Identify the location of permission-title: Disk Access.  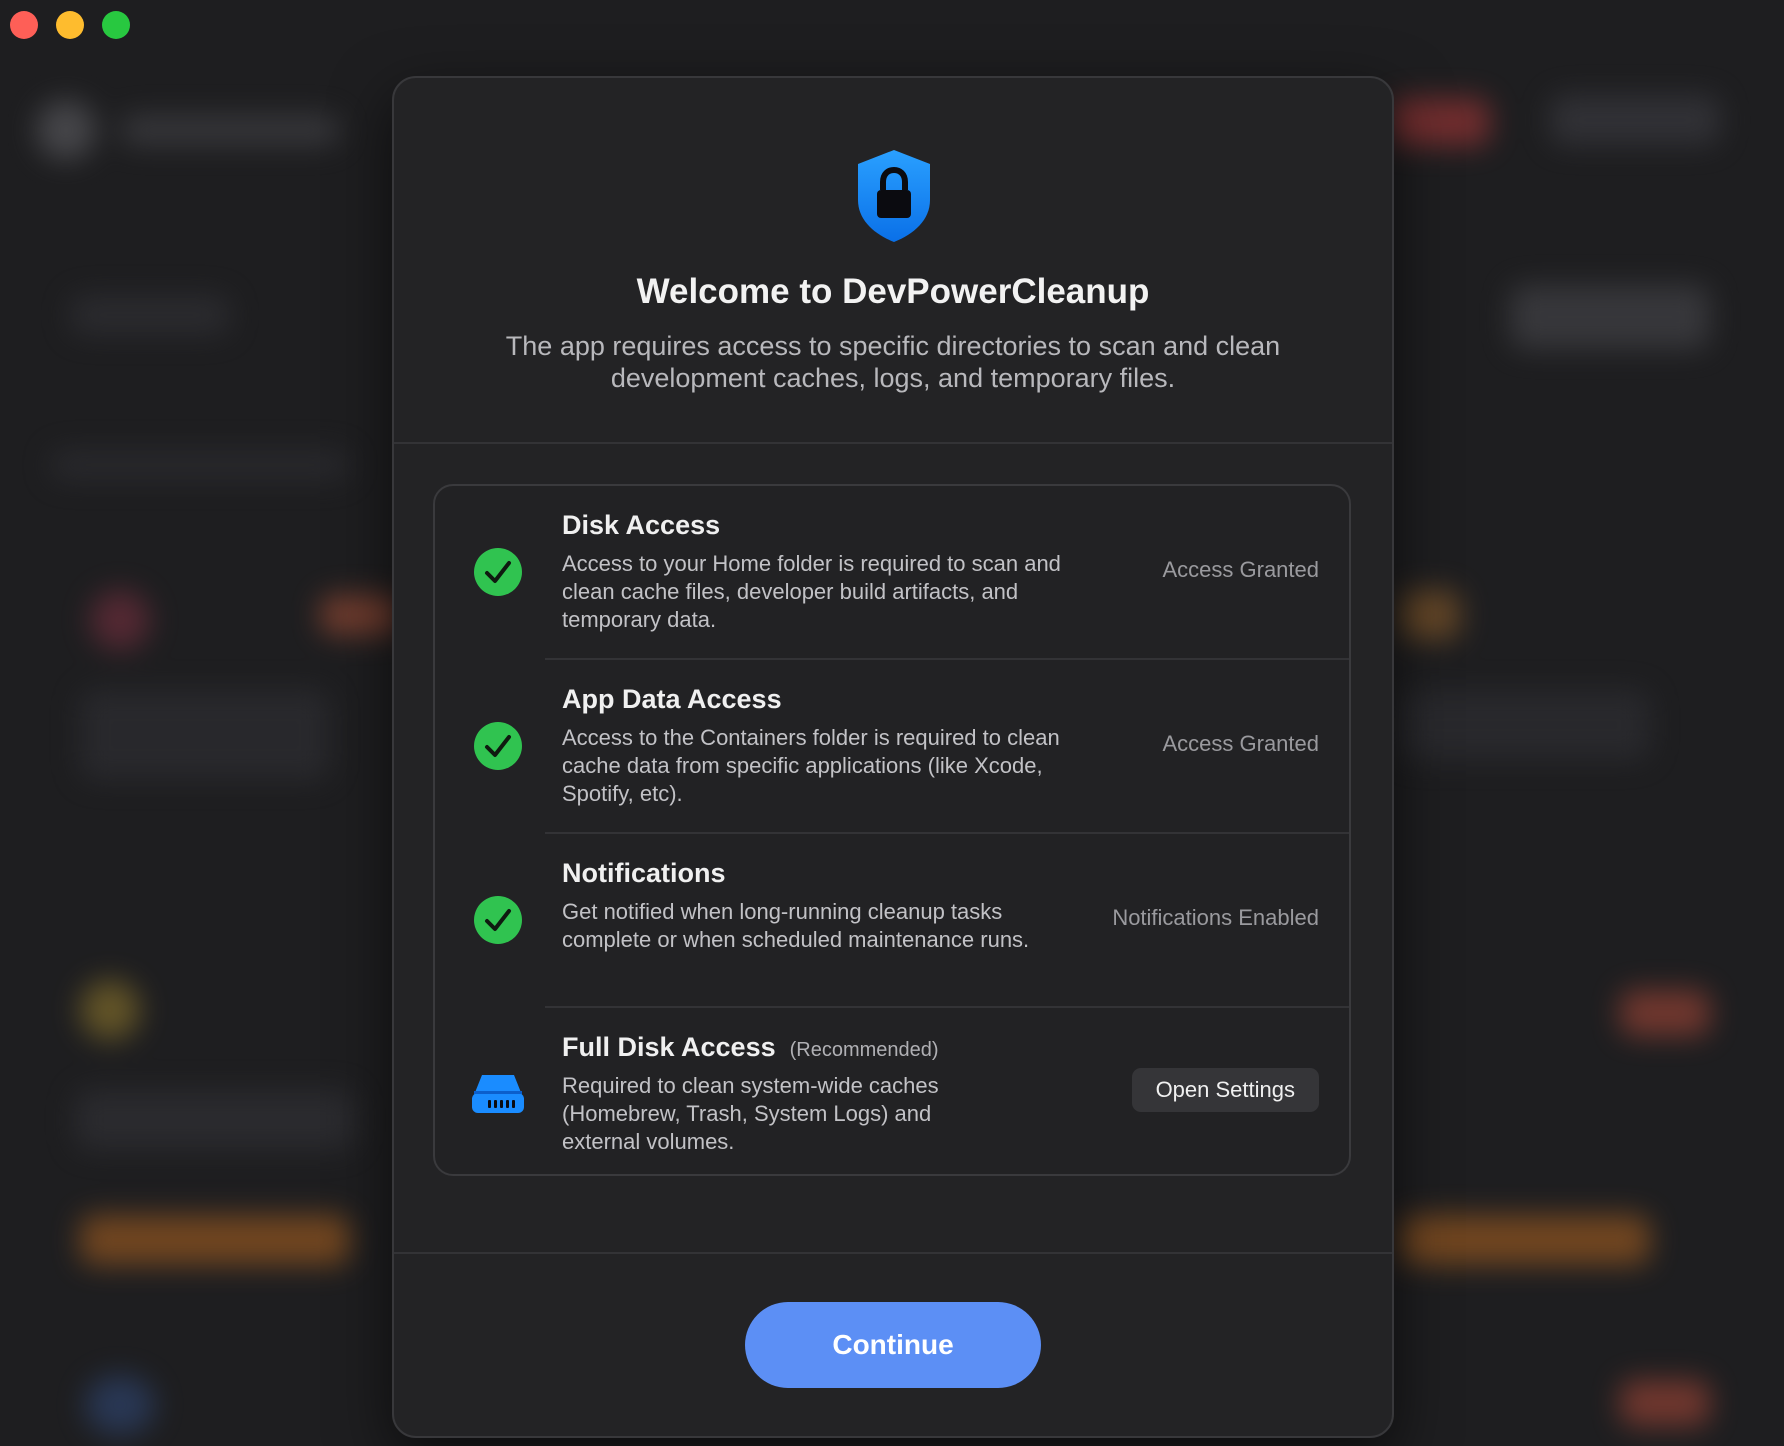
(641, 525).